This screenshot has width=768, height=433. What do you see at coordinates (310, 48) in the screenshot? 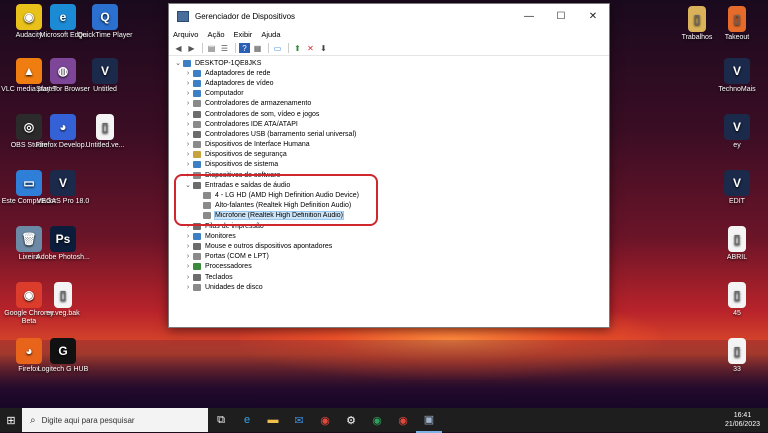
I see `uninstall-icon: ✕` at bounding box center [310, 48].